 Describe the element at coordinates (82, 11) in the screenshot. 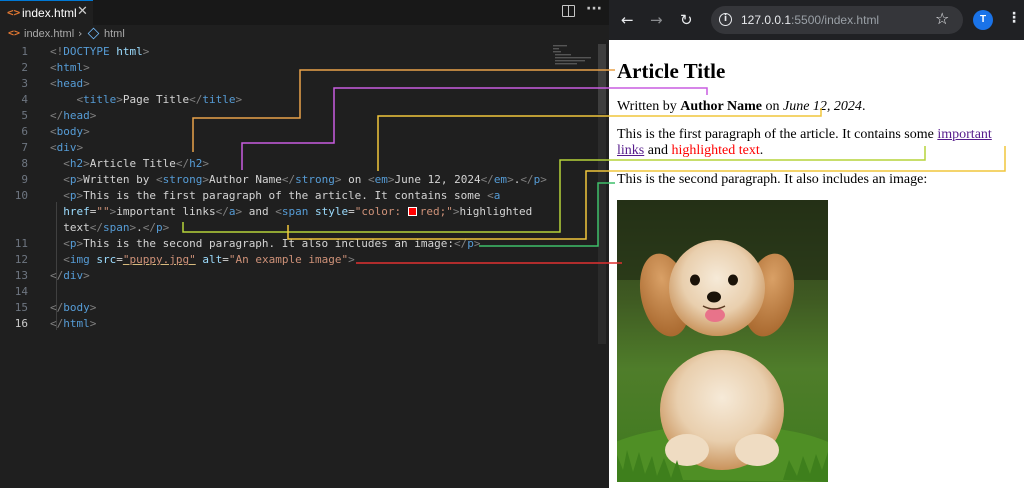

I see `close-icon: ✕` at that location.